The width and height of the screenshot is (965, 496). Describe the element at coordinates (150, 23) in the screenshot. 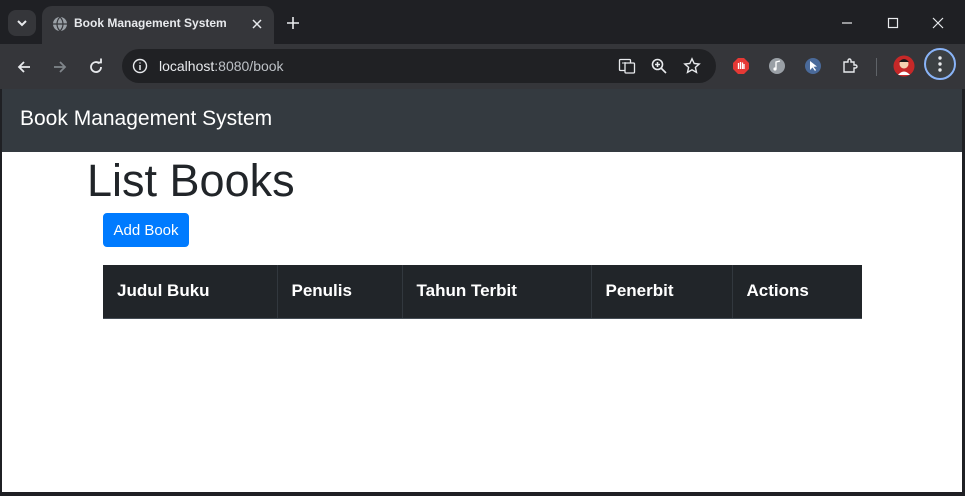

I see `tab-title: Book Management System` at that location.